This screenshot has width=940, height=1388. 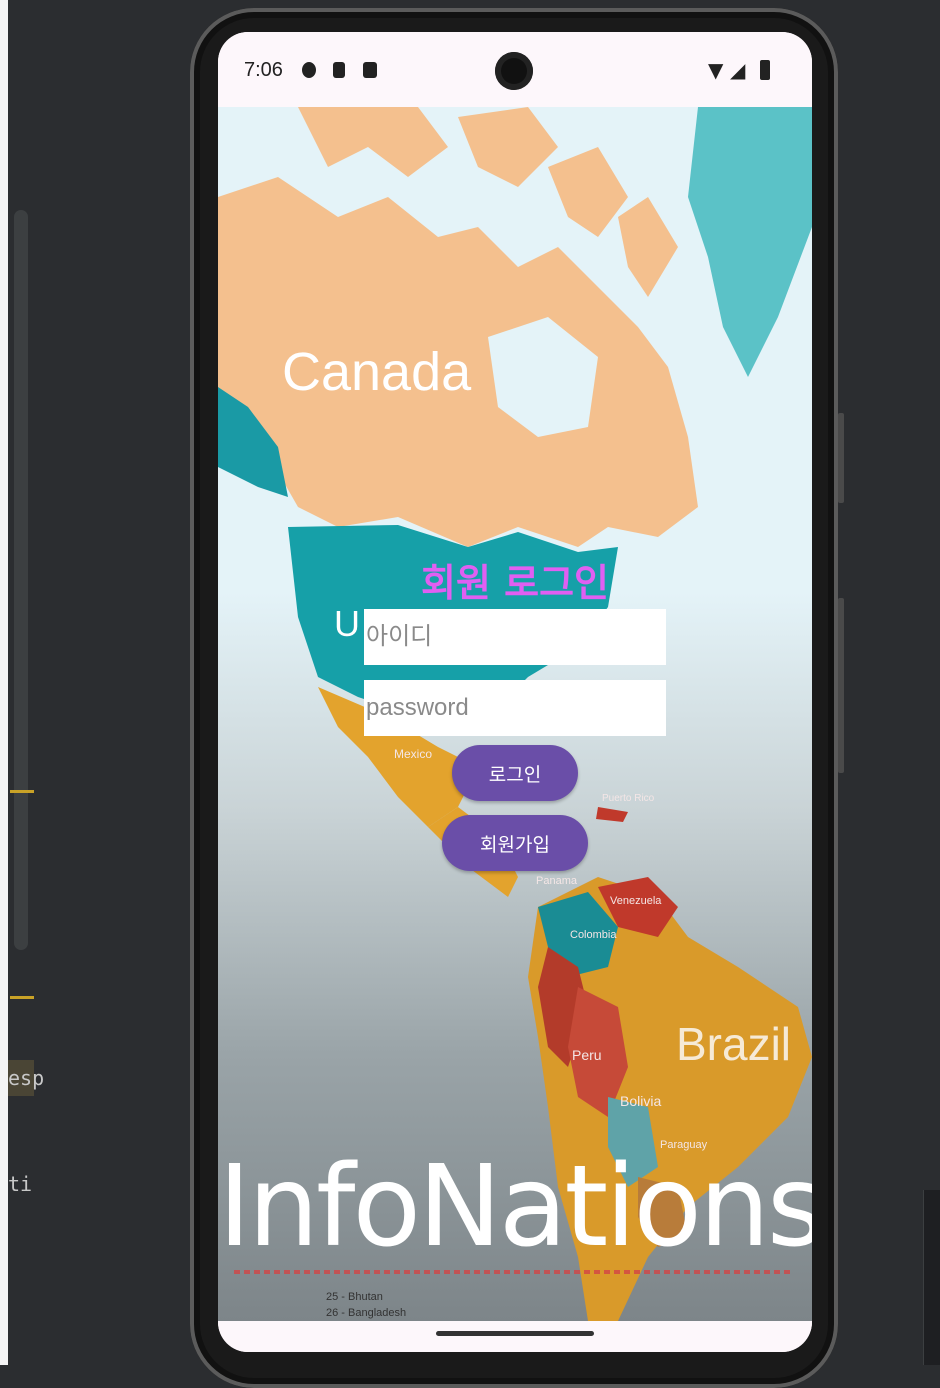 What do you see at coordinates (370, 70) in the screenshot?
I see `keyboard-icon` at bounding box center [370, 70].